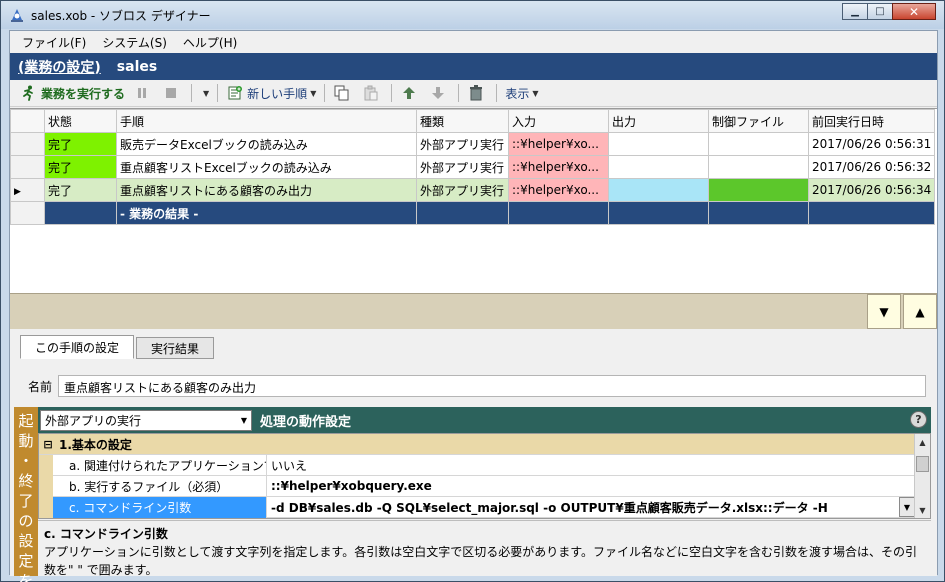 This screenshot has height=582, width=945. What do you see at coordinates (922, 510) in the screenshot?
I see `scroll-down-icon: ▼` at bounding box center [922, 510].